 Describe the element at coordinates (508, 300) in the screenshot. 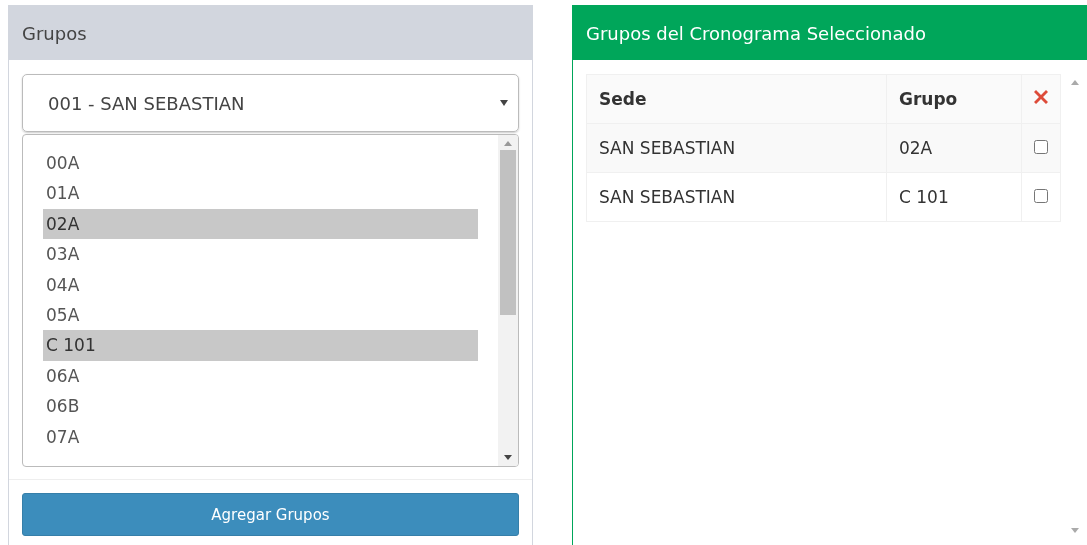

I see `scrollbar` at that location.